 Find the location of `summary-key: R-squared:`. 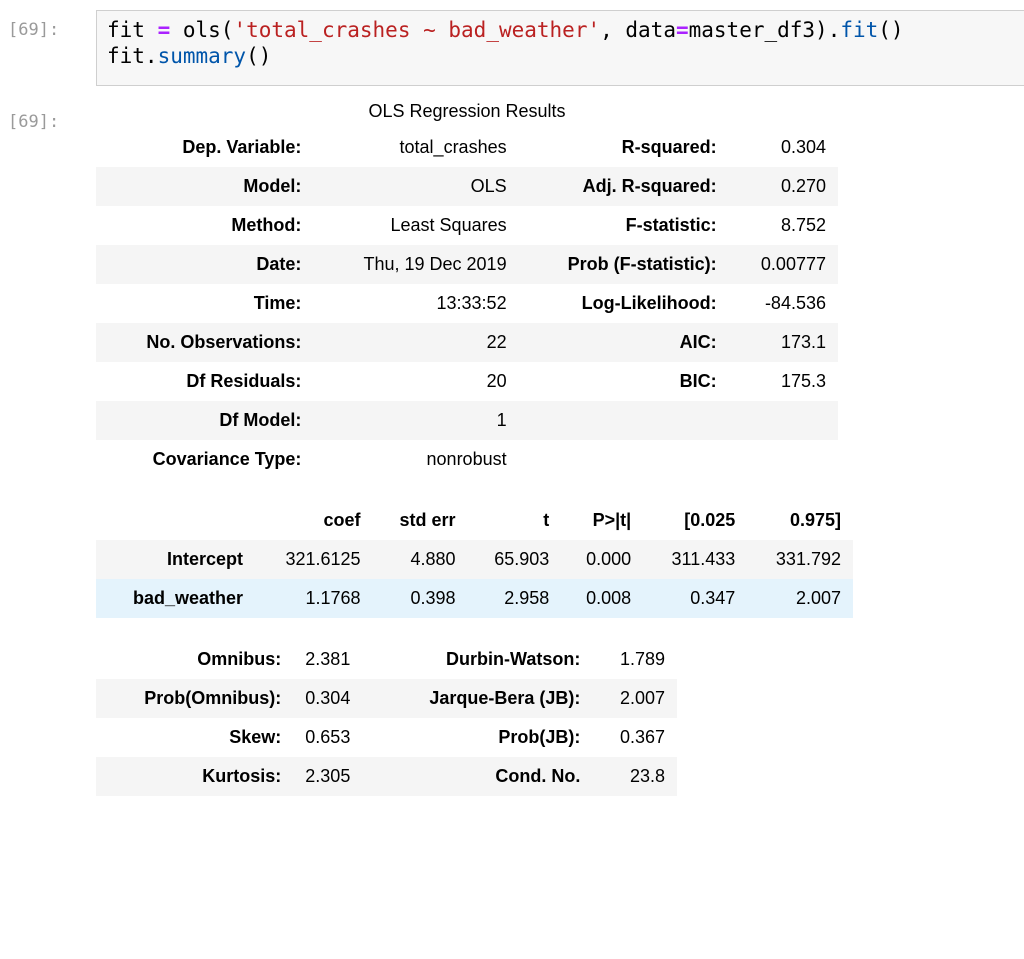

summary-key: R-squared: is located at coordinates (669, 147).